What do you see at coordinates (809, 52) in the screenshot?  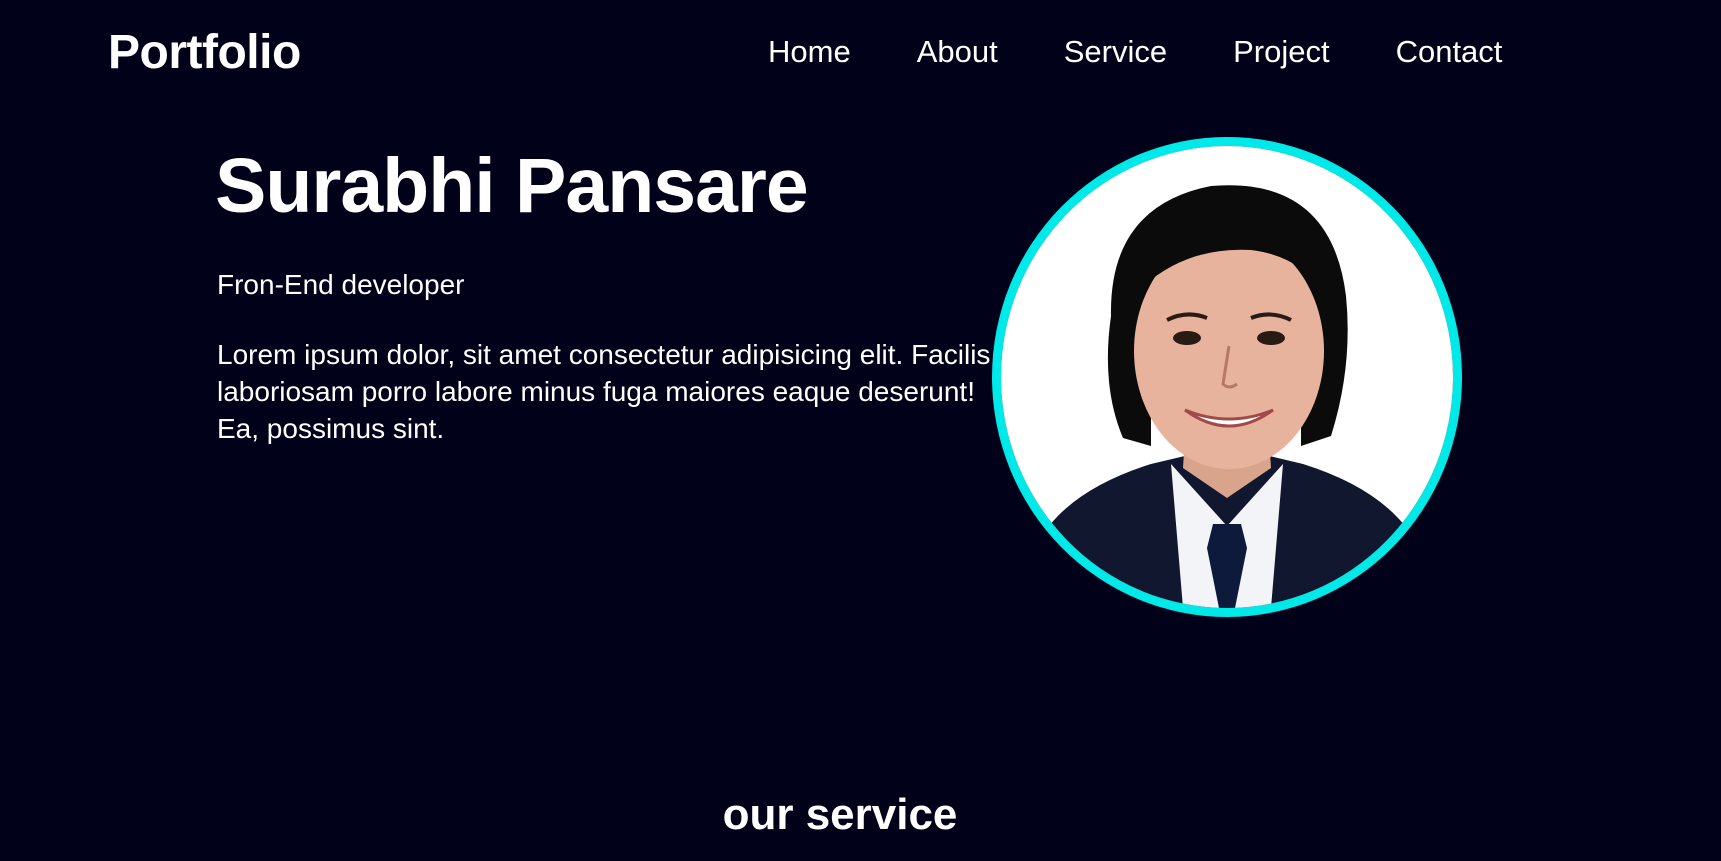 I see `nav-item-home: Home` at bounding box center [809, 52].